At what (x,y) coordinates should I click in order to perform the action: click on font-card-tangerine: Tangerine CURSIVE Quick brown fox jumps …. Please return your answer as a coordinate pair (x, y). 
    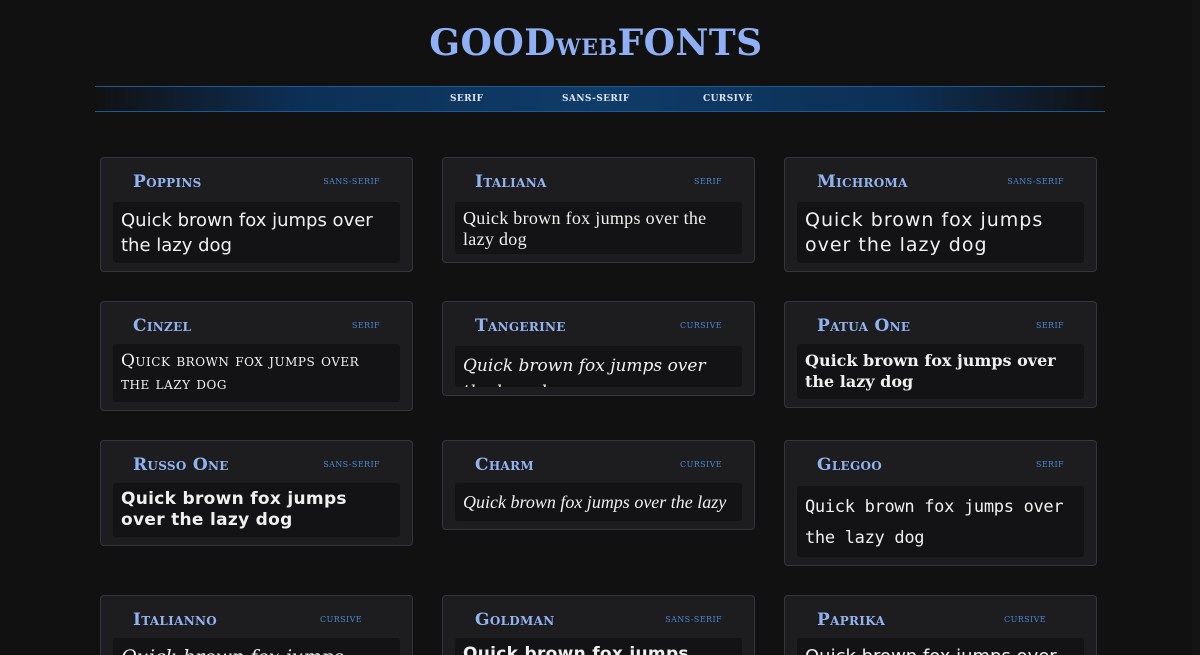
    Looking at the image, I should click on (598, 348).